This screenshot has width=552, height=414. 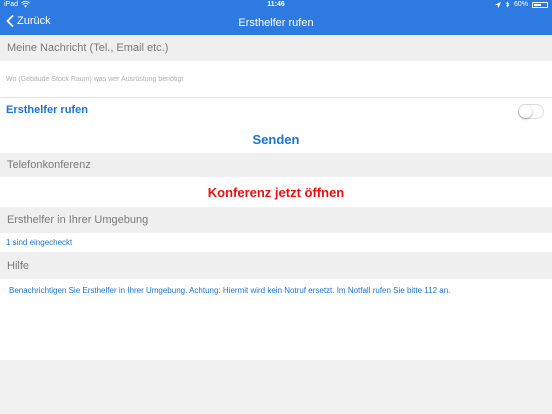 I want to click on message-section-title: Meine Nachricht (Tel., Email etc.), so click(x=88, y=48).